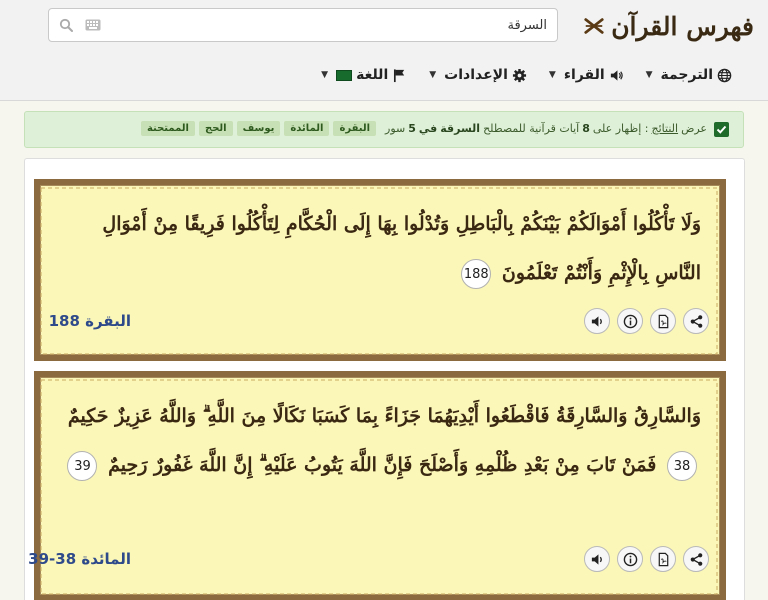 The height and width of the screenshot is (600, 768). What do you see at coordinates (682, 26) in the screenshot?
I see `app-title: فهرس القرآن` at bounding box center [682, 26].